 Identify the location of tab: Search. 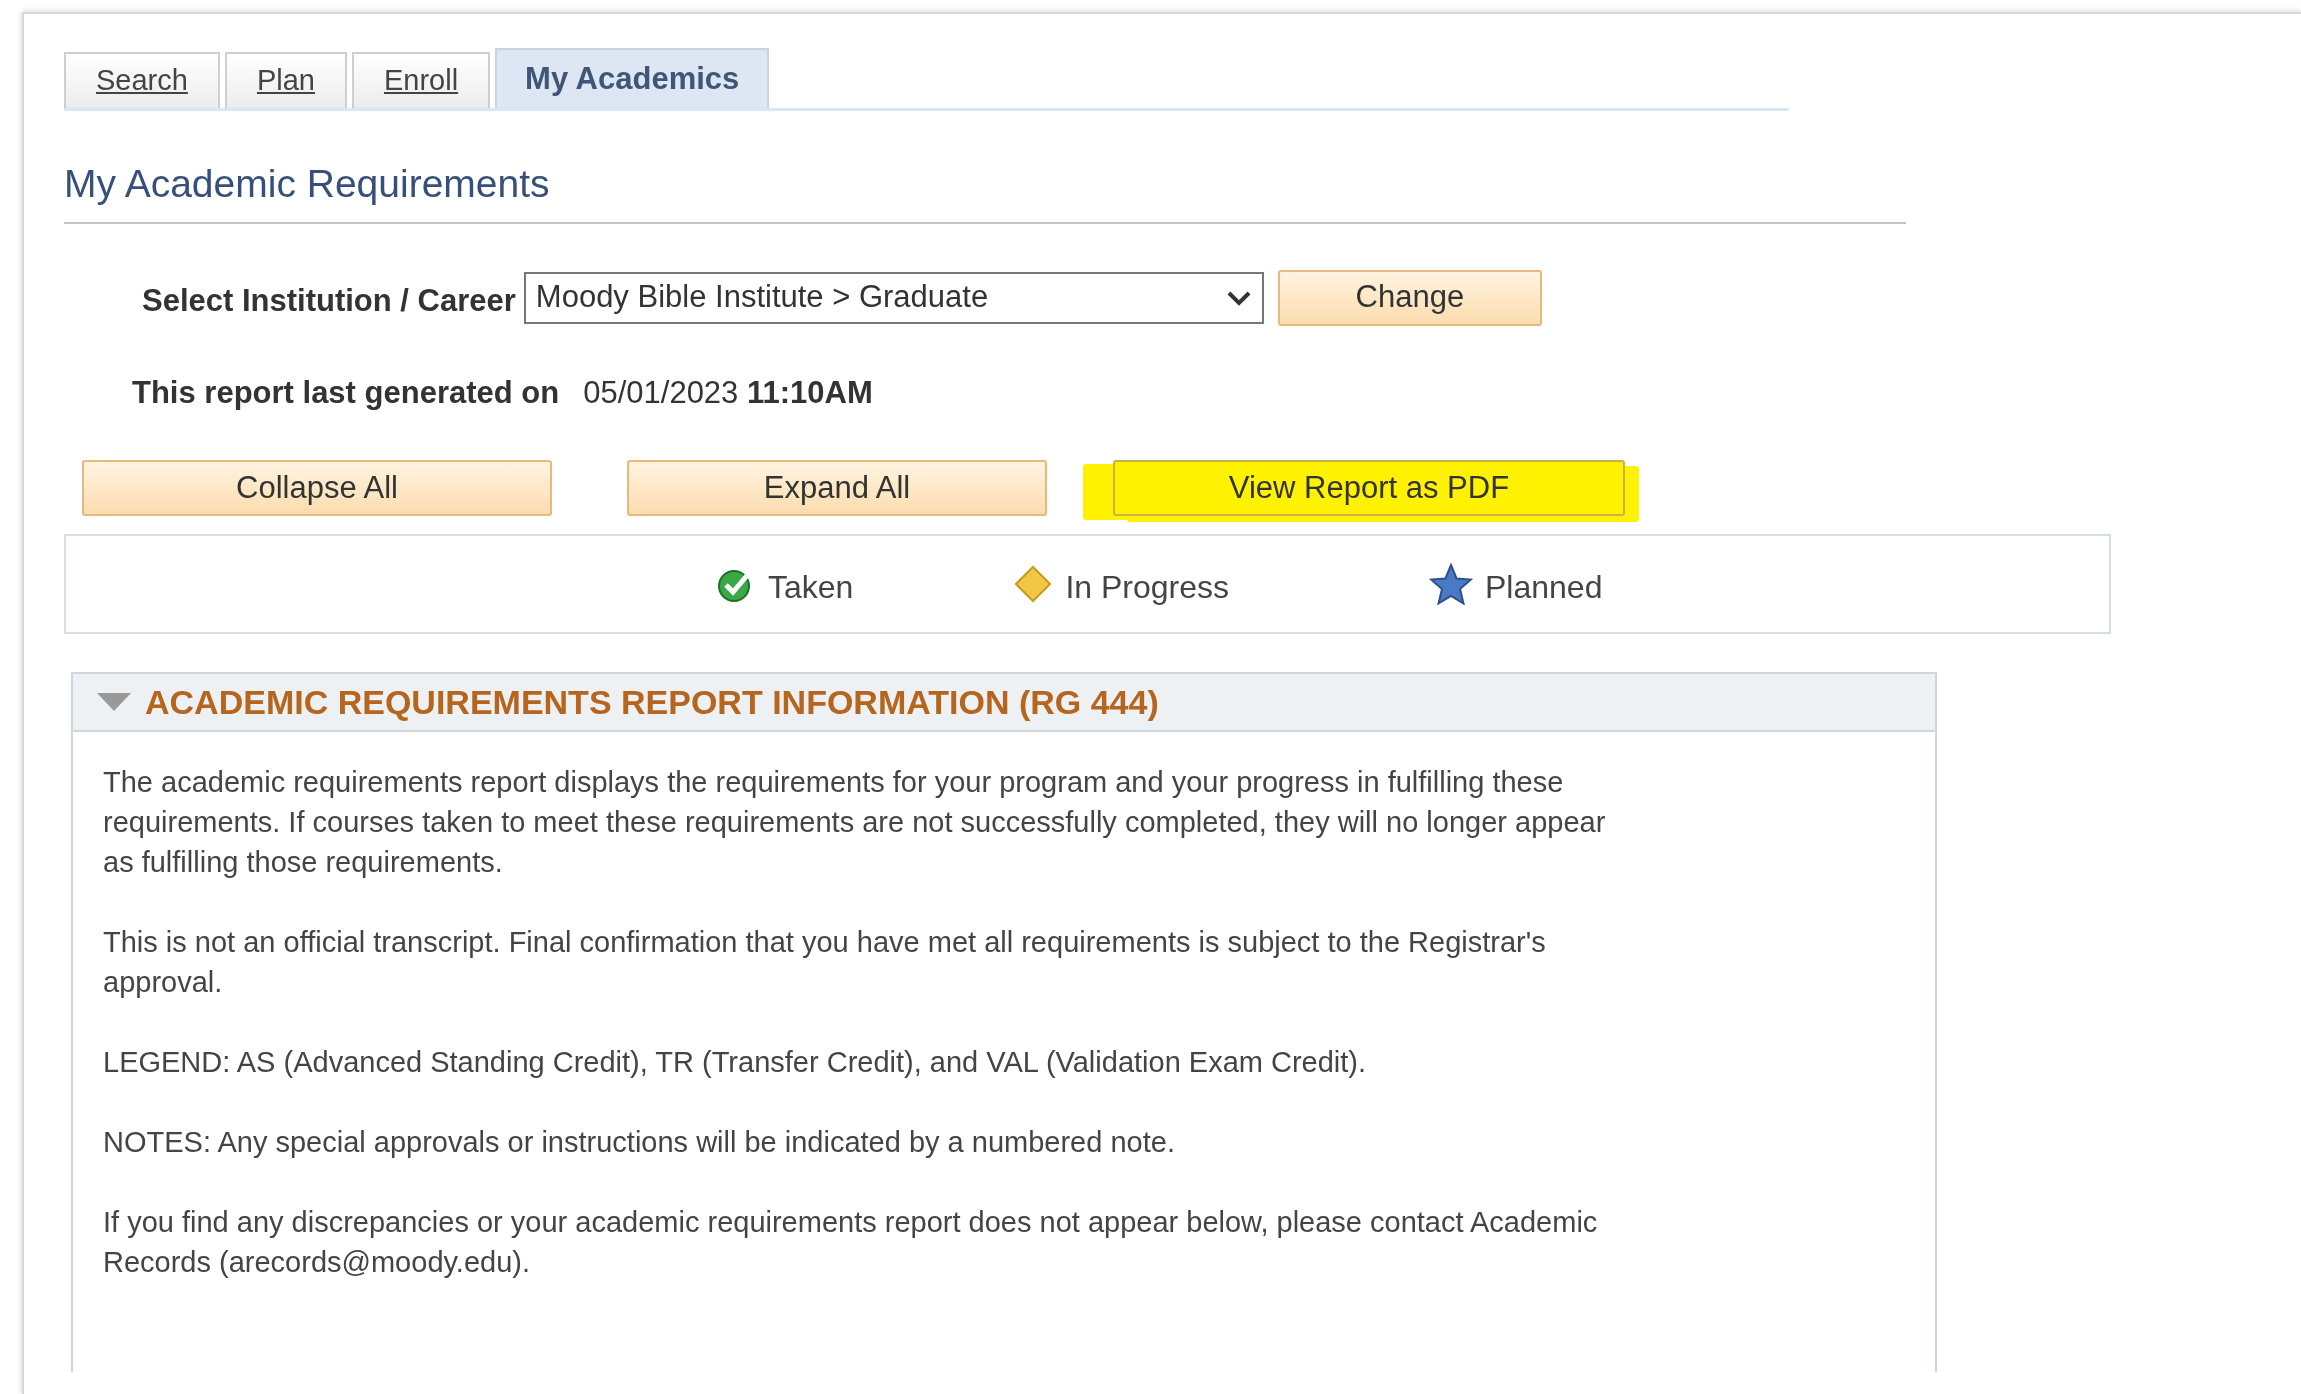
(142, 80).